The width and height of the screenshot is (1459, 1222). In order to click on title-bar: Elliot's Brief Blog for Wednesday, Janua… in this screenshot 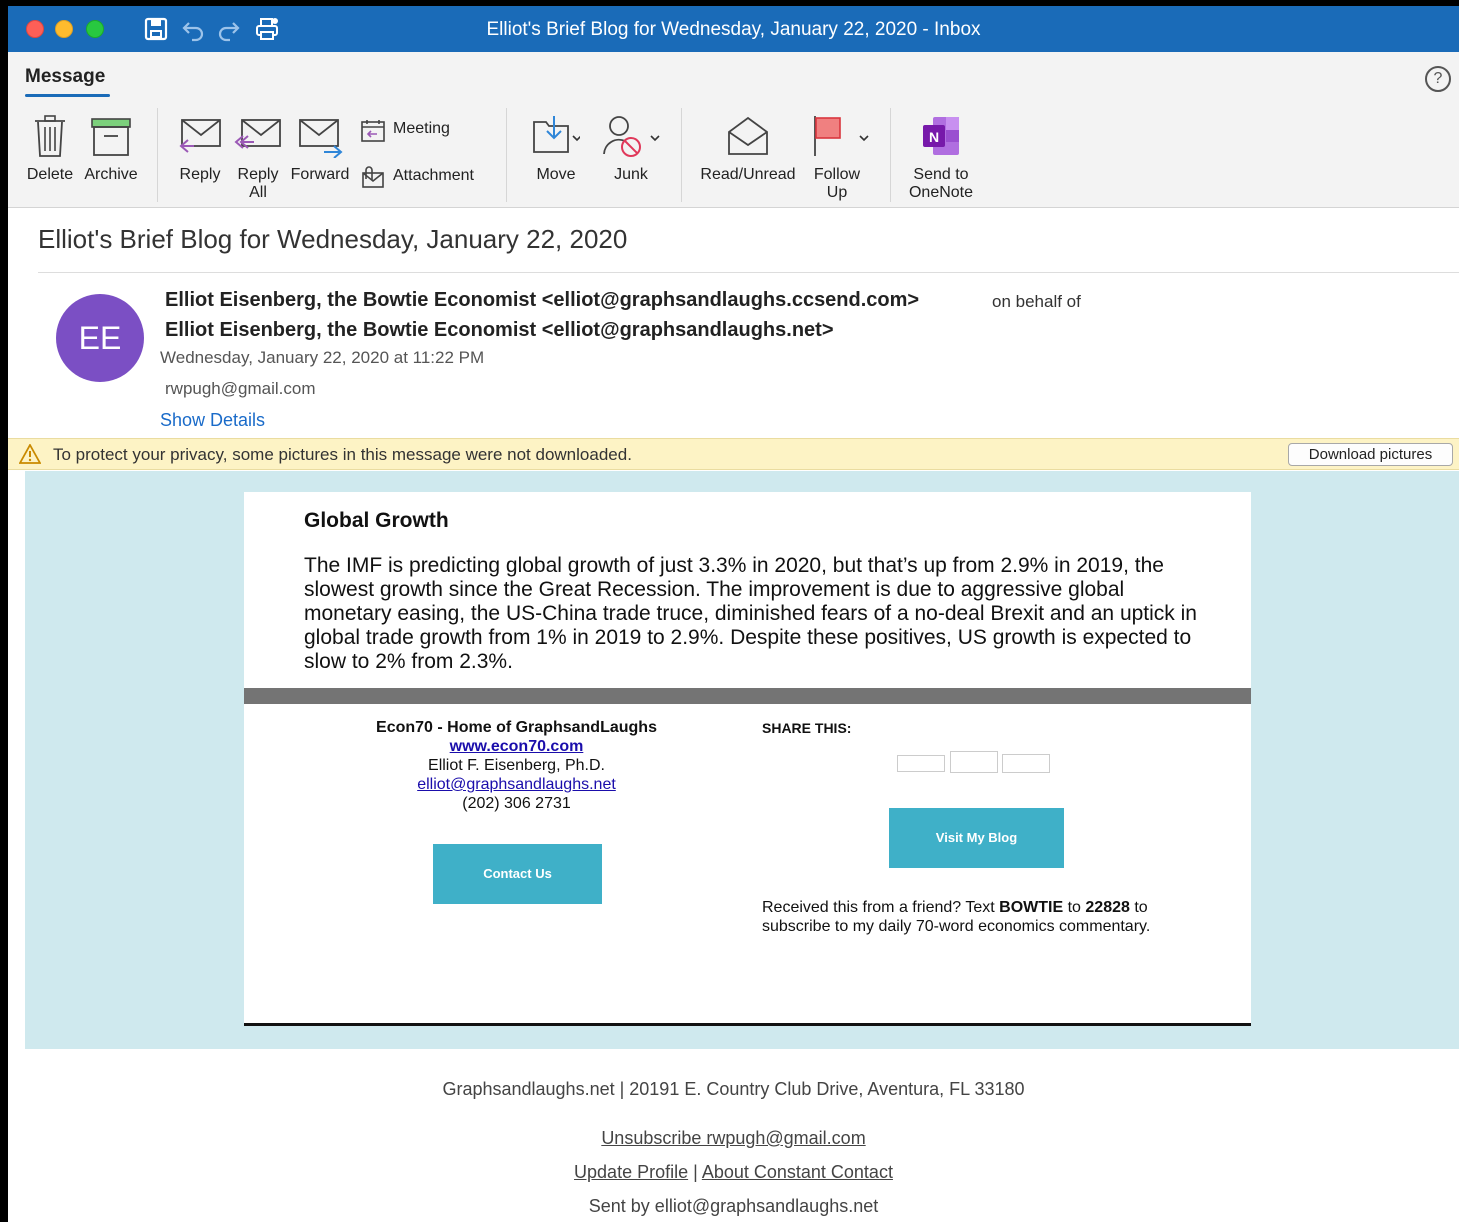, I will do `click(733, 29)`.